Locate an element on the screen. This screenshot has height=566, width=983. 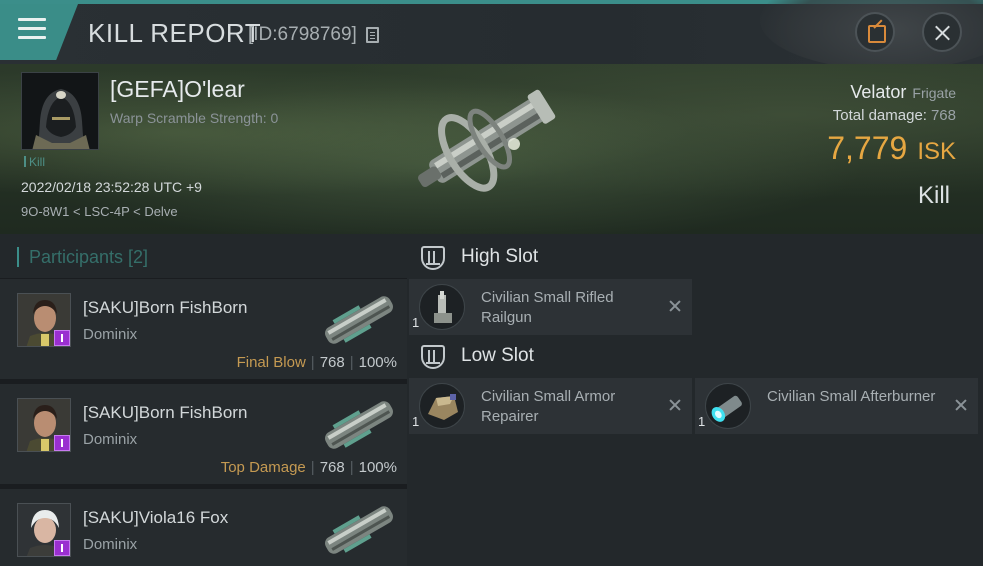
module-name: Civilian Small Afterburner is located at coordinates (851, 396).